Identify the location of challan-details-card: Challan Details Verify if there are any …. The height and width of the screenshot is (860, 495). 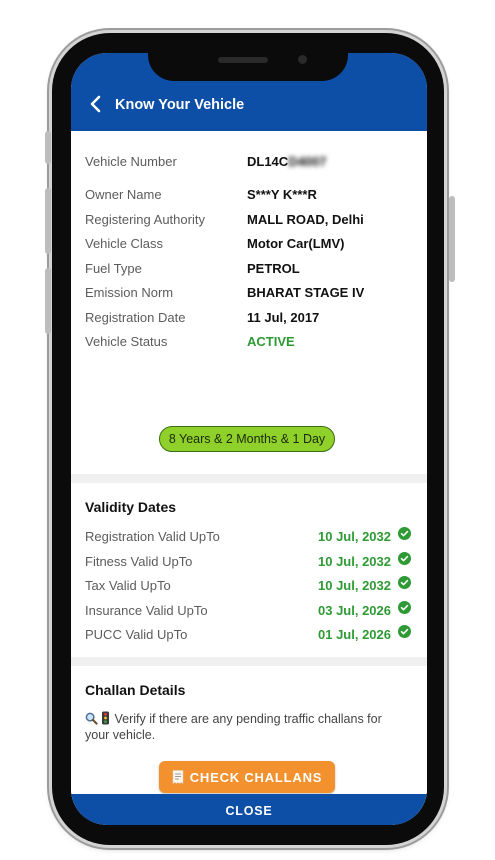
(249, 740).